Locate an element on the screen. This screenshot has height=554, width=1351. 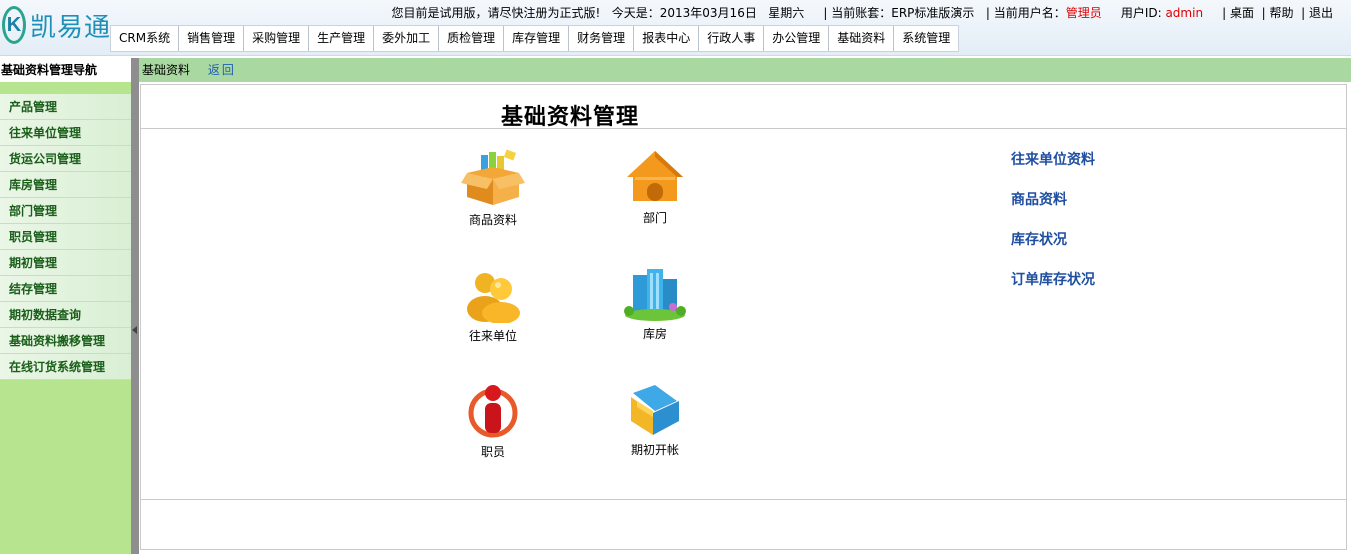
sidebar-item-freight: 货运公司管理 is located at coordinates (65, 159).